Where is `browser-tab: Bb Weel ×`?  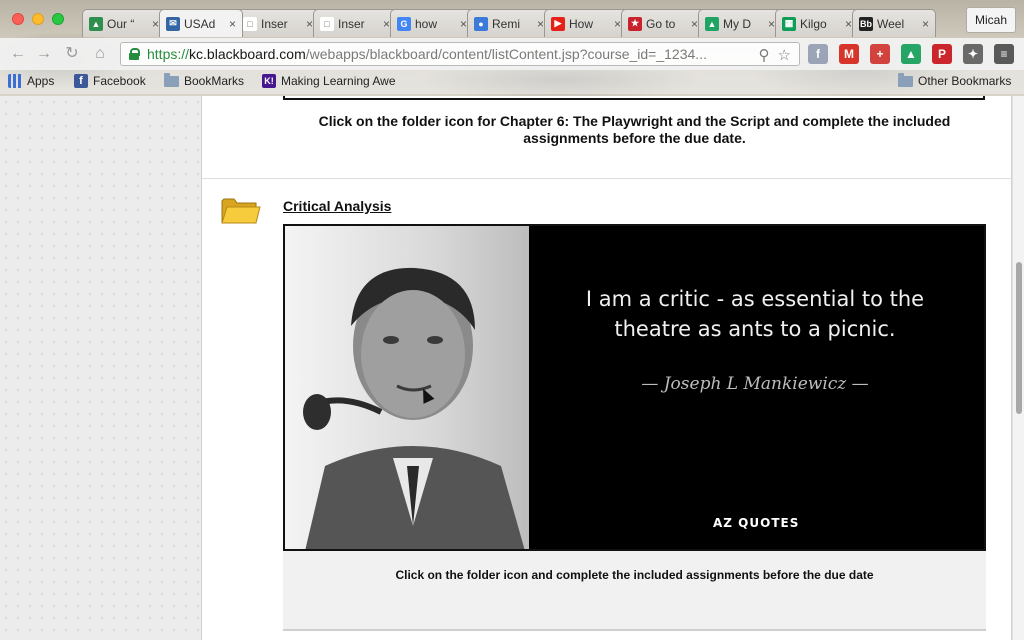 browser-tab: Bb Weel × is located at coordinates (894, 23).